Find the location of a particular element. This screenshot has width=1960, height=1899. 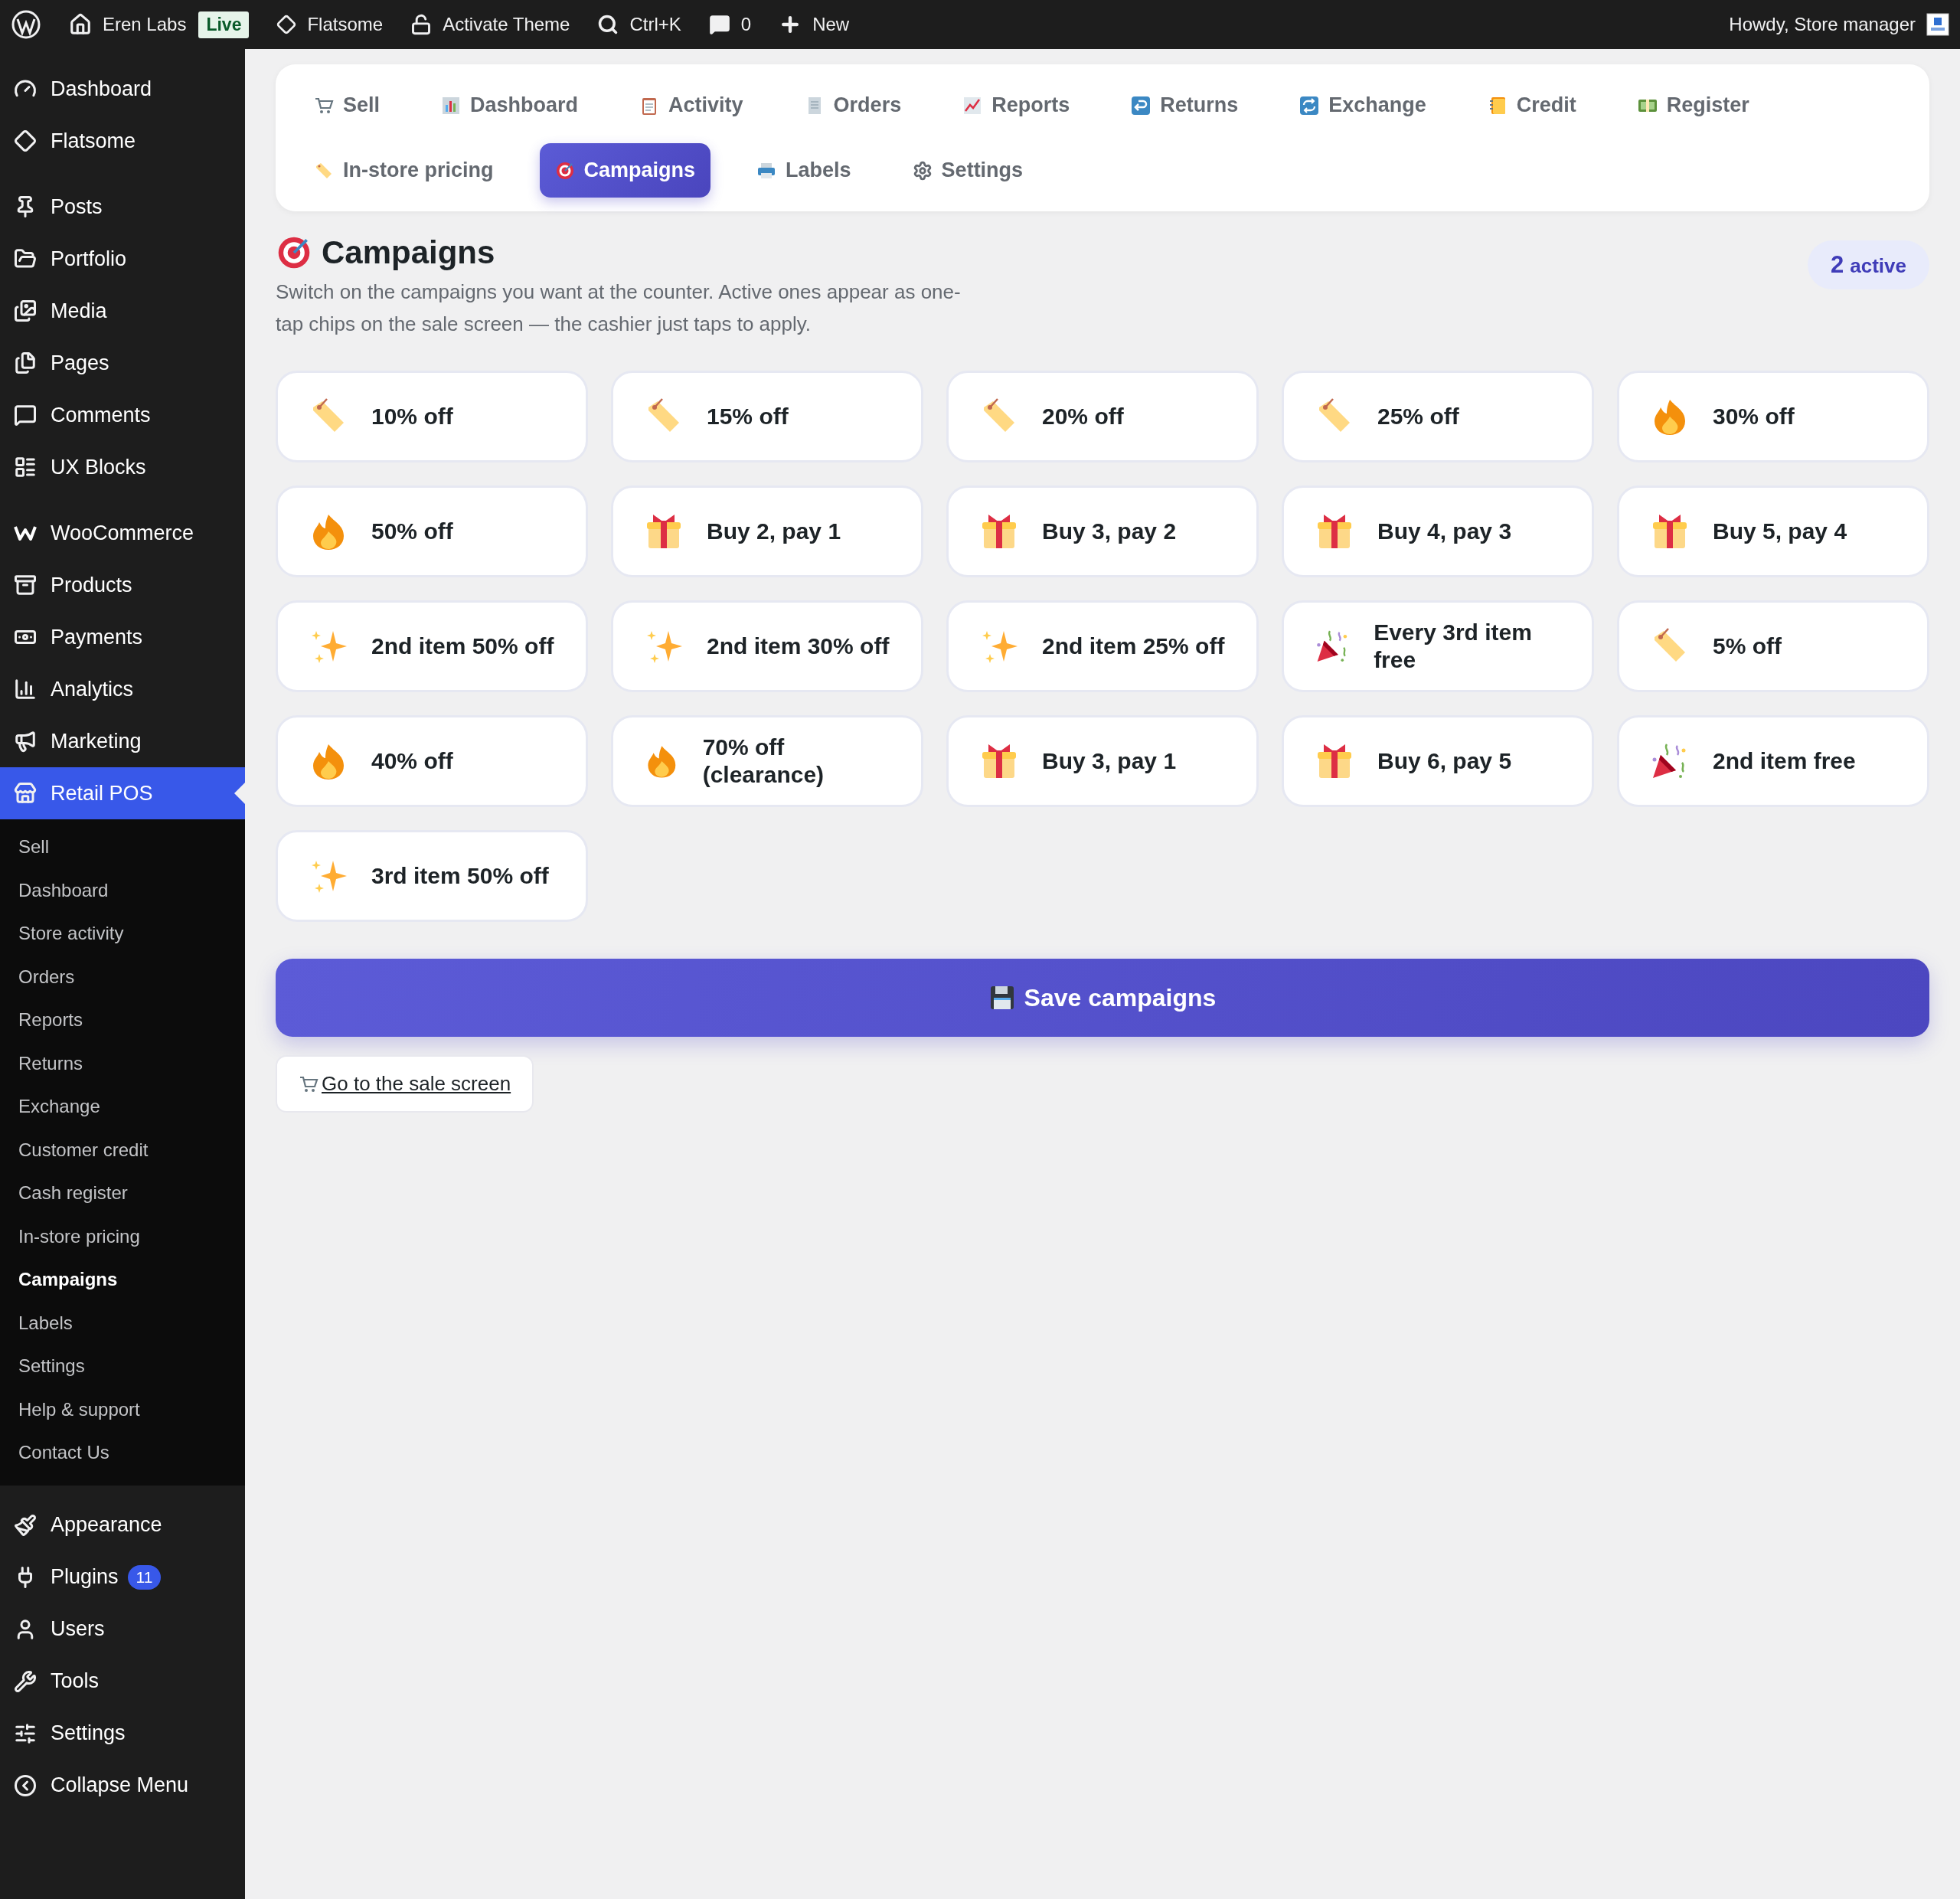

campaign-card: 15% off is located at coordinates (767, 417).